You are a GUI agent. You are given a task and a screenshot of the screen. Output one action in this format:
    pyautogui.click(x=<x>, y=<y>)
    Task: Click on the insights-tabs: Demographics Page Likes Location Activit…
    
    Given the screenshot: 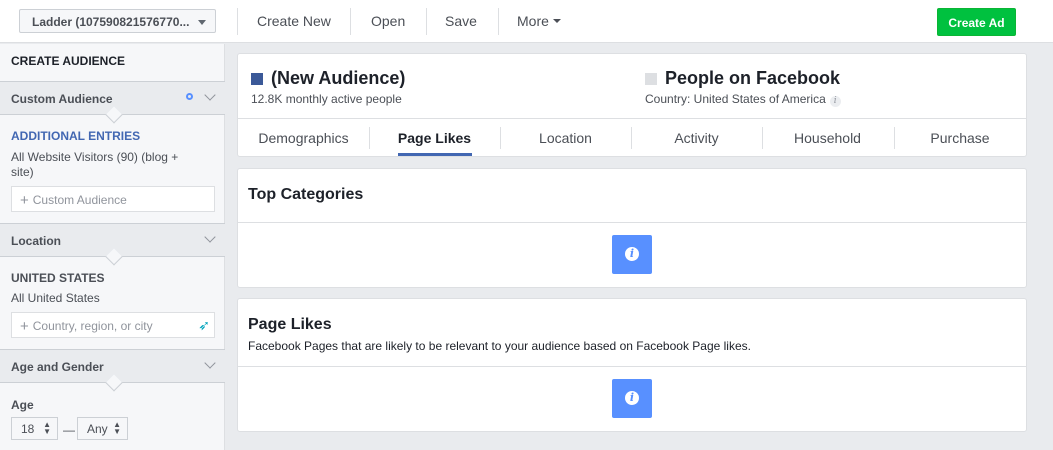 What is the action you would take?
    pyautogui.click(x=632, y=137)
    